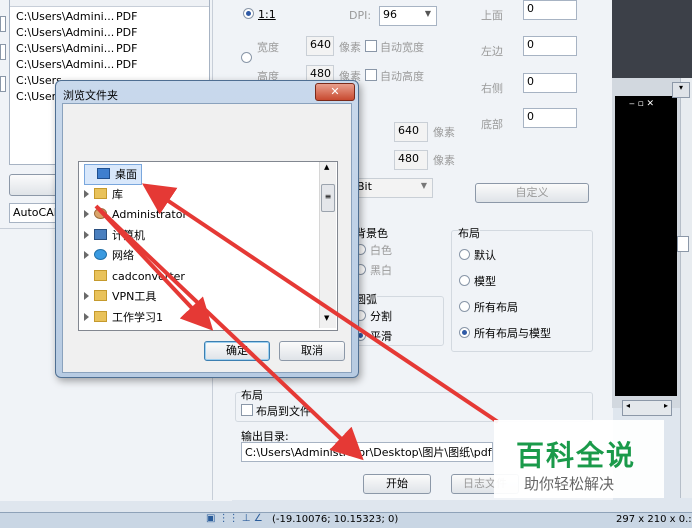 This screenshot has height=528, width=692. I want to click on status-icons: ▣ ⋮⋮ ⊥ ∠, so click(234, 518).